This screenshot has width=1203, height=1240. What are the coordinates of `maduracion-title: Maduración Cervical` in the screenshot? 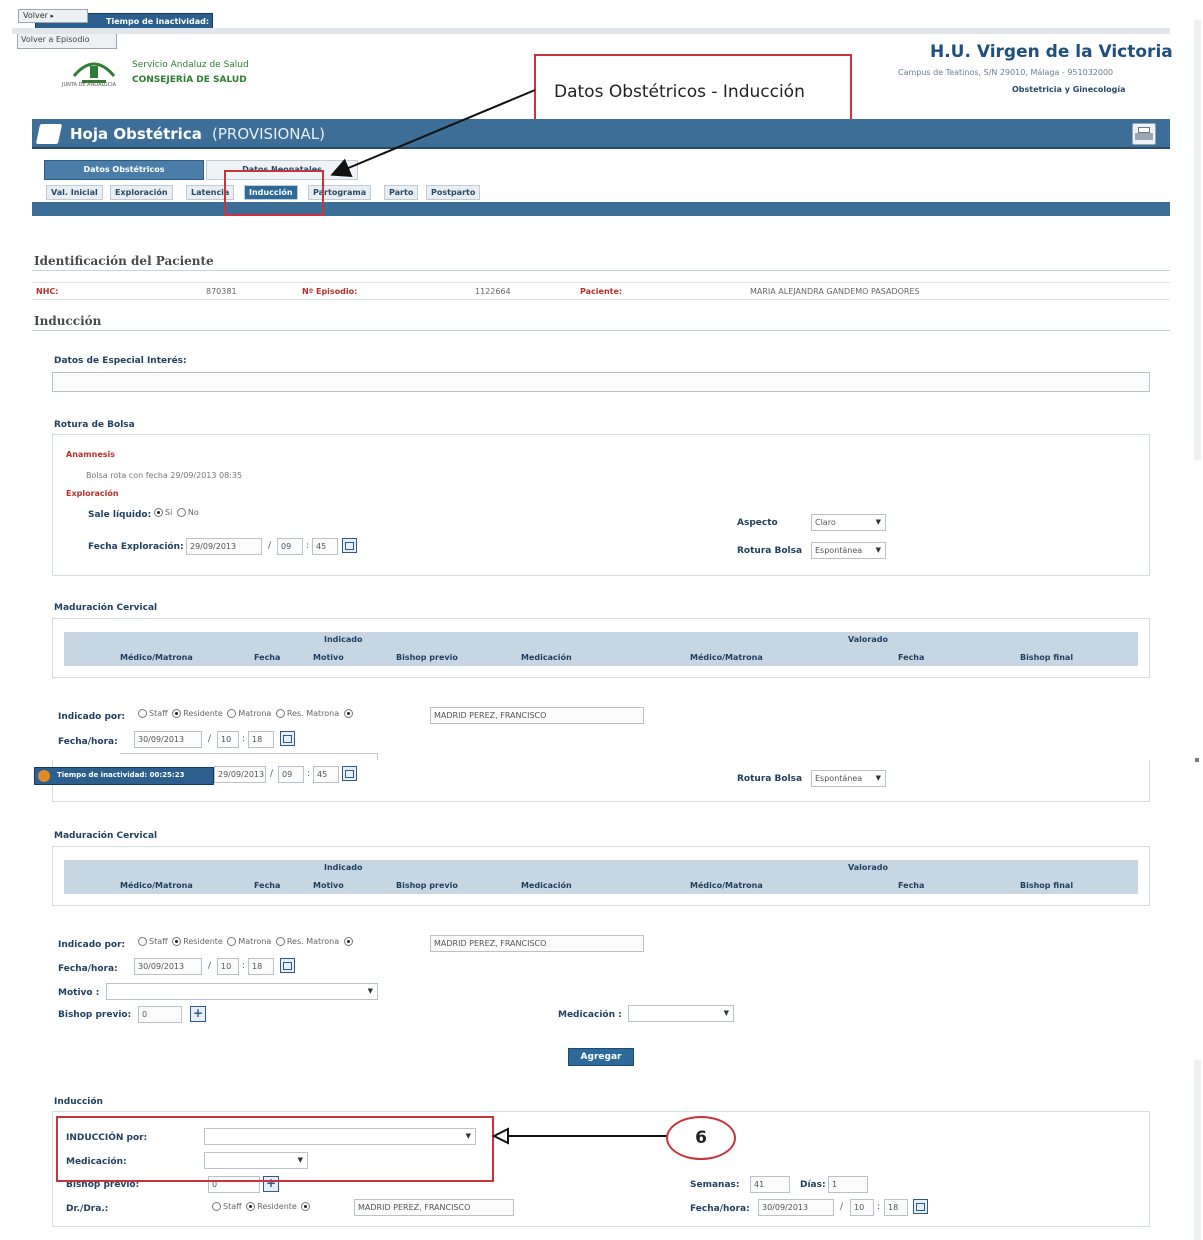 It's located at (106, 608).